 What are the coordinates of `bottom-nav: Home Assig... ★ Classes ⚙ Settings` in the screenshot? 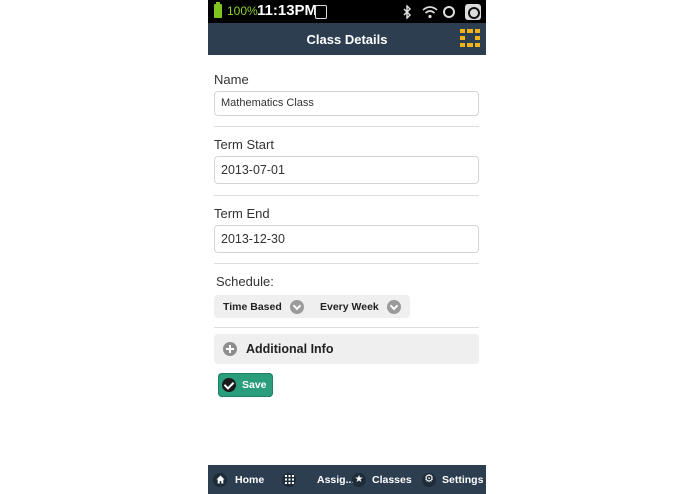 It's located at (347, 479).